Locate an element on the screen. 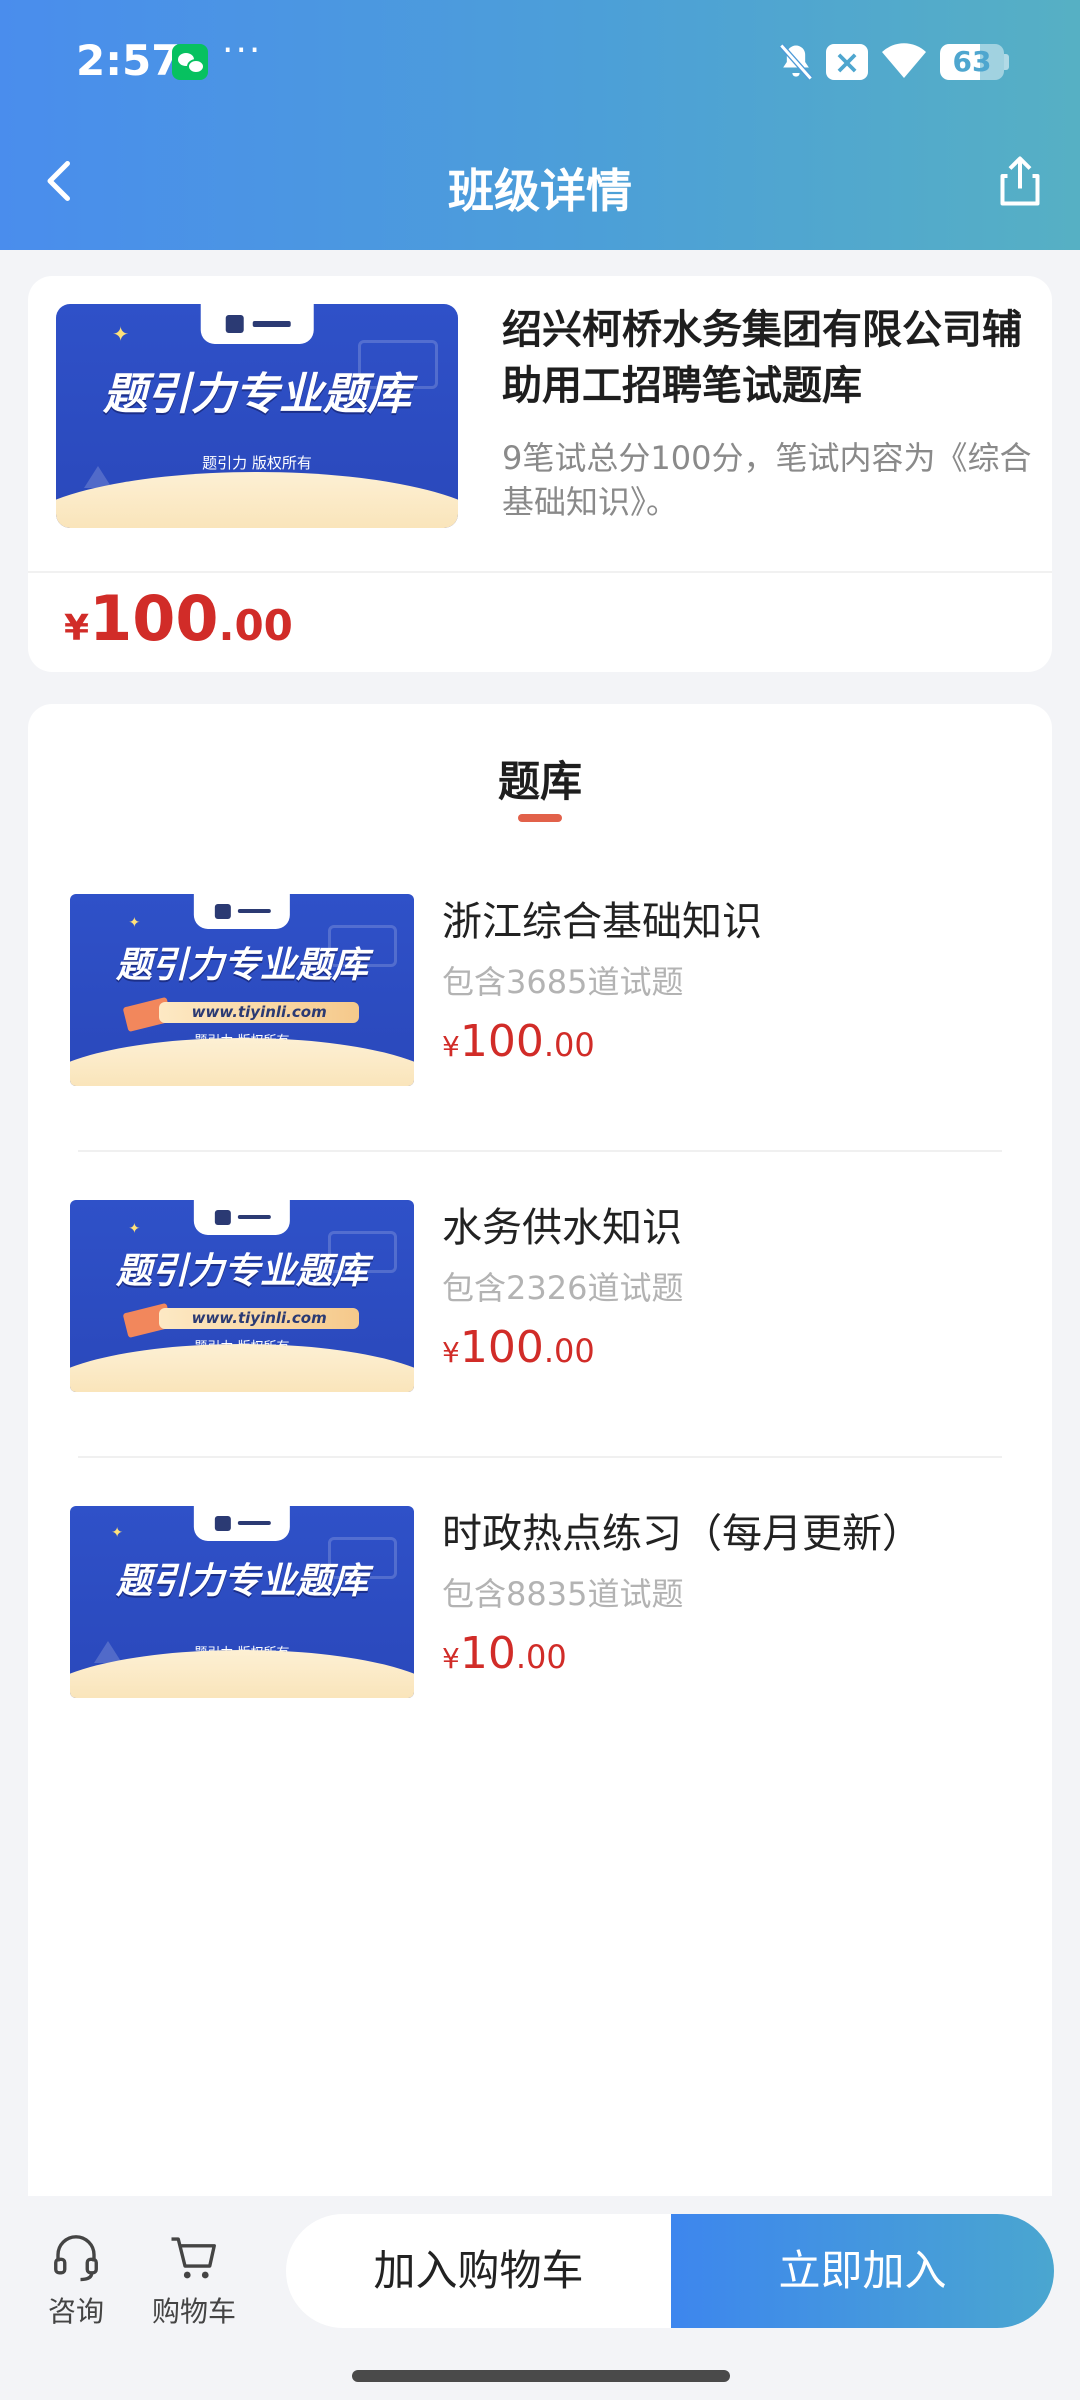  bank-question-count: 包含2326道试题 is located at coordinates (563, 1288).